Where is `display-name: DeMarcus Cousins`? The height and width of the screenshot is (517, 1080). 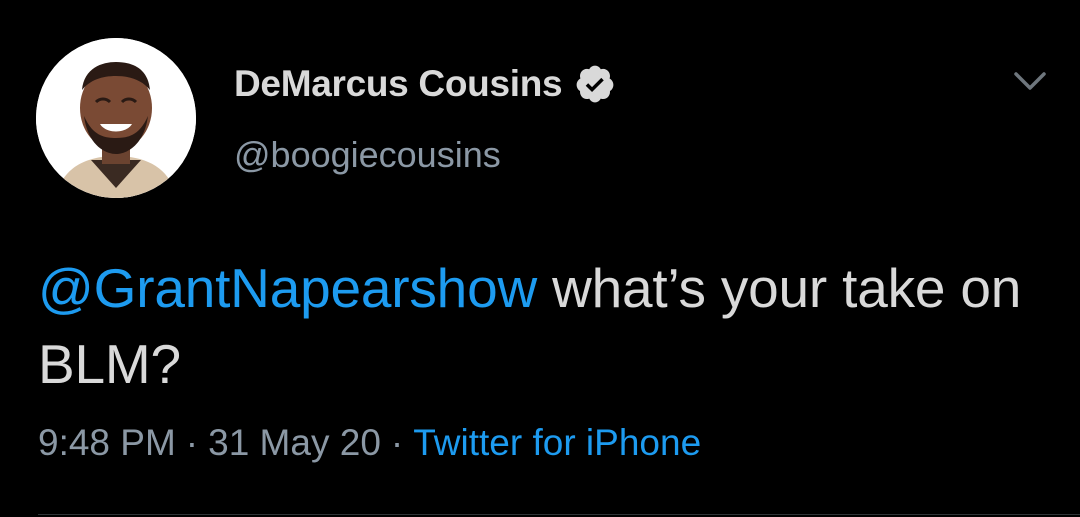 display-name: DeMarcus Cousins is located at coordinates (398, 84).